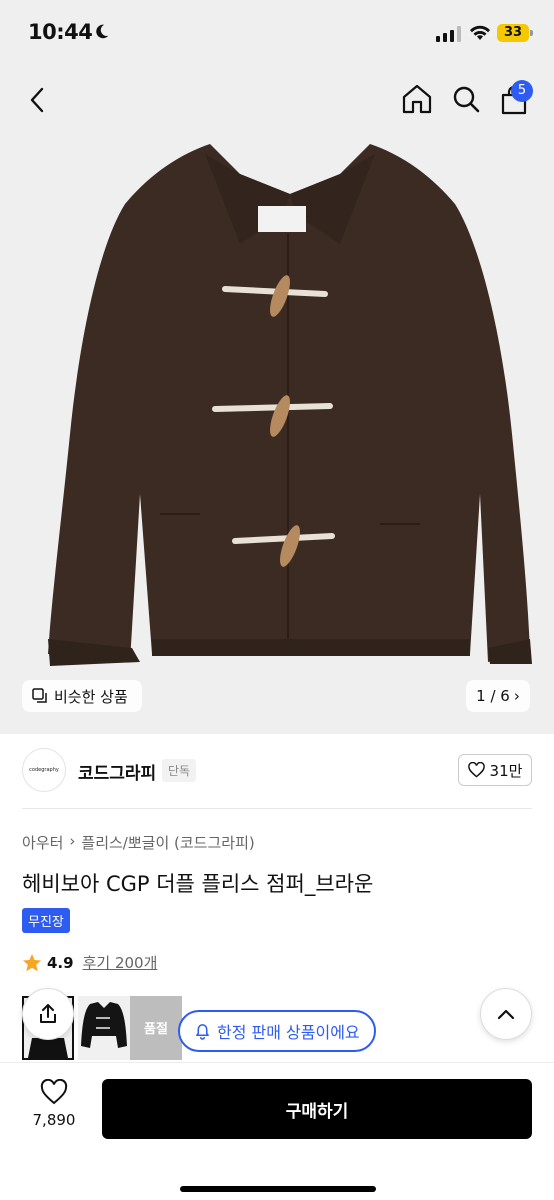 The width and height of the screenshot is (554, 1200). What do you see at coordinates (179, 770) in the screenshot?
I see `exclusive-badge: 단독` at bounding box center [179, 770].